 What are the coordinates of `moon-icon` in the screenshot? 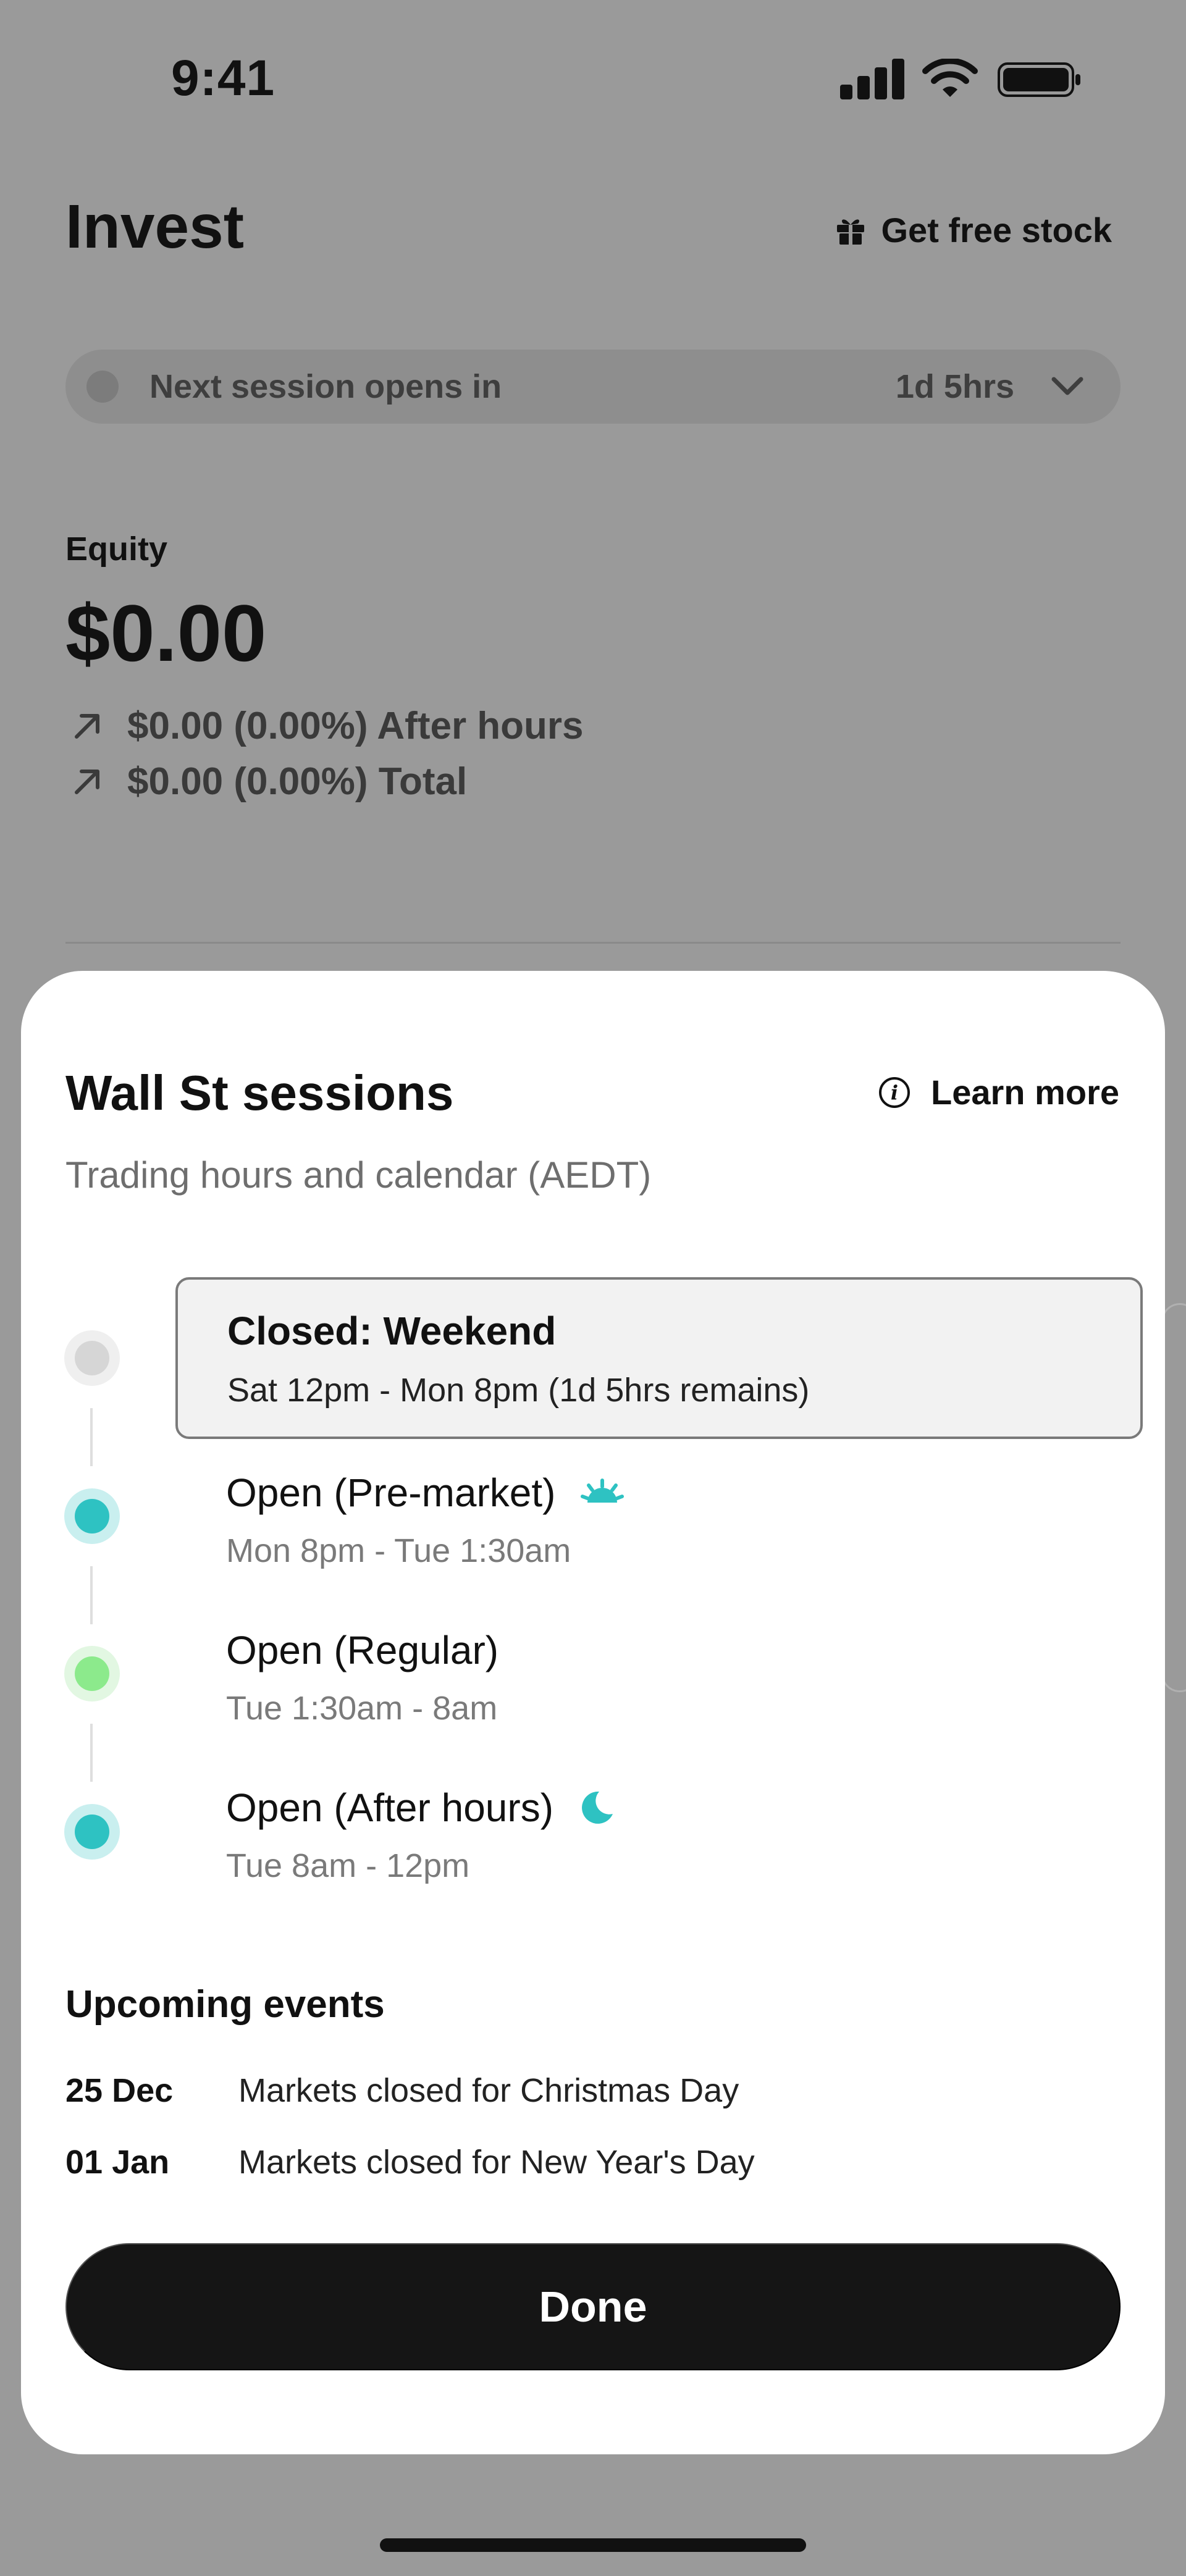 It's located at (597, 1808).